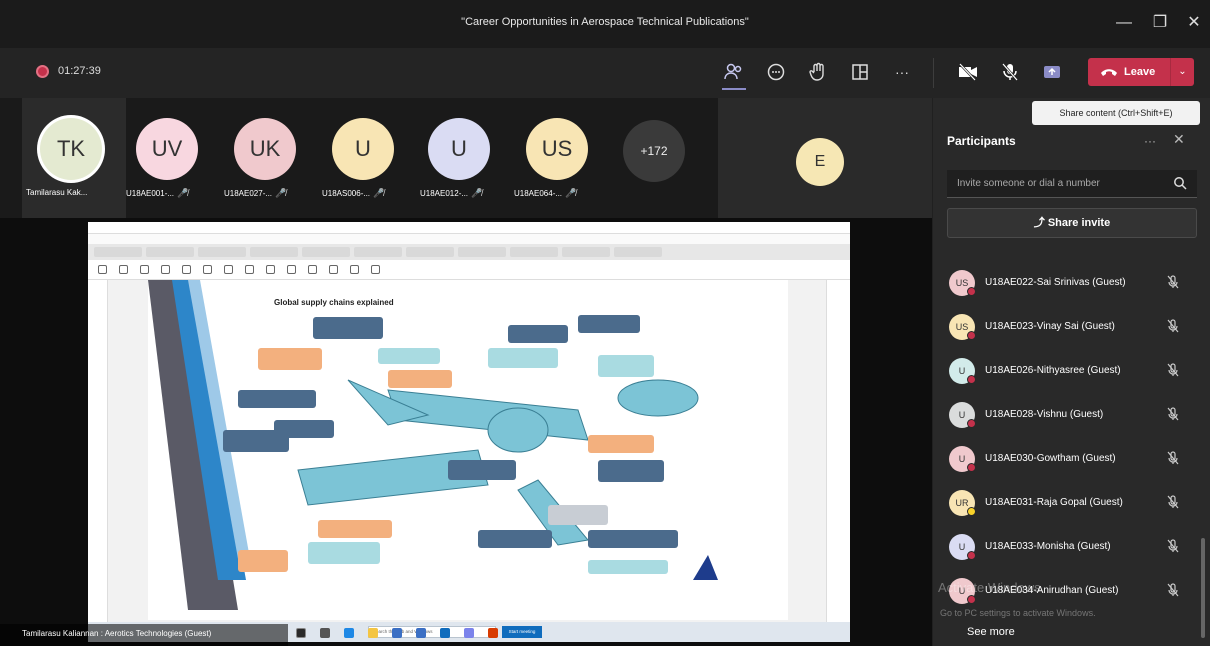  What do you see at coordinates (1141, 72) in the screenshot?
I see `leave-button: Leave ⌄` at bounding box center [1141, 72].